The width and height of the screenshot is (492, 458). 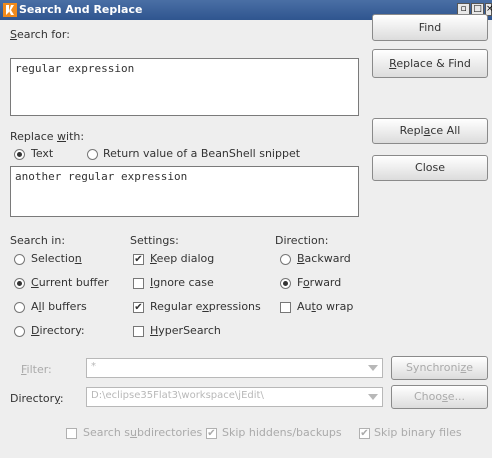 What do you see at coordinates (211, 433) in the screenshot?
I see `skip-hiddens-checkbox: ✔` at bounding box center [211, 433].